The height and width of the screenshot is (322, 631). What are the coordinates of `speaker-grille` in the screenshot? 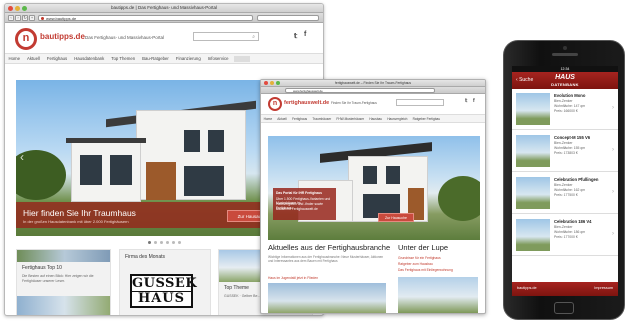 It's located at (565, 54).